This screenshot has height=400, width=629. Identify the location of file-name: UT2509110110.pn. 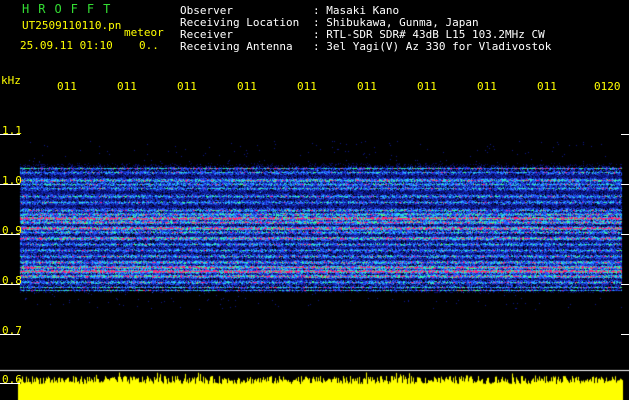
(72, 25).